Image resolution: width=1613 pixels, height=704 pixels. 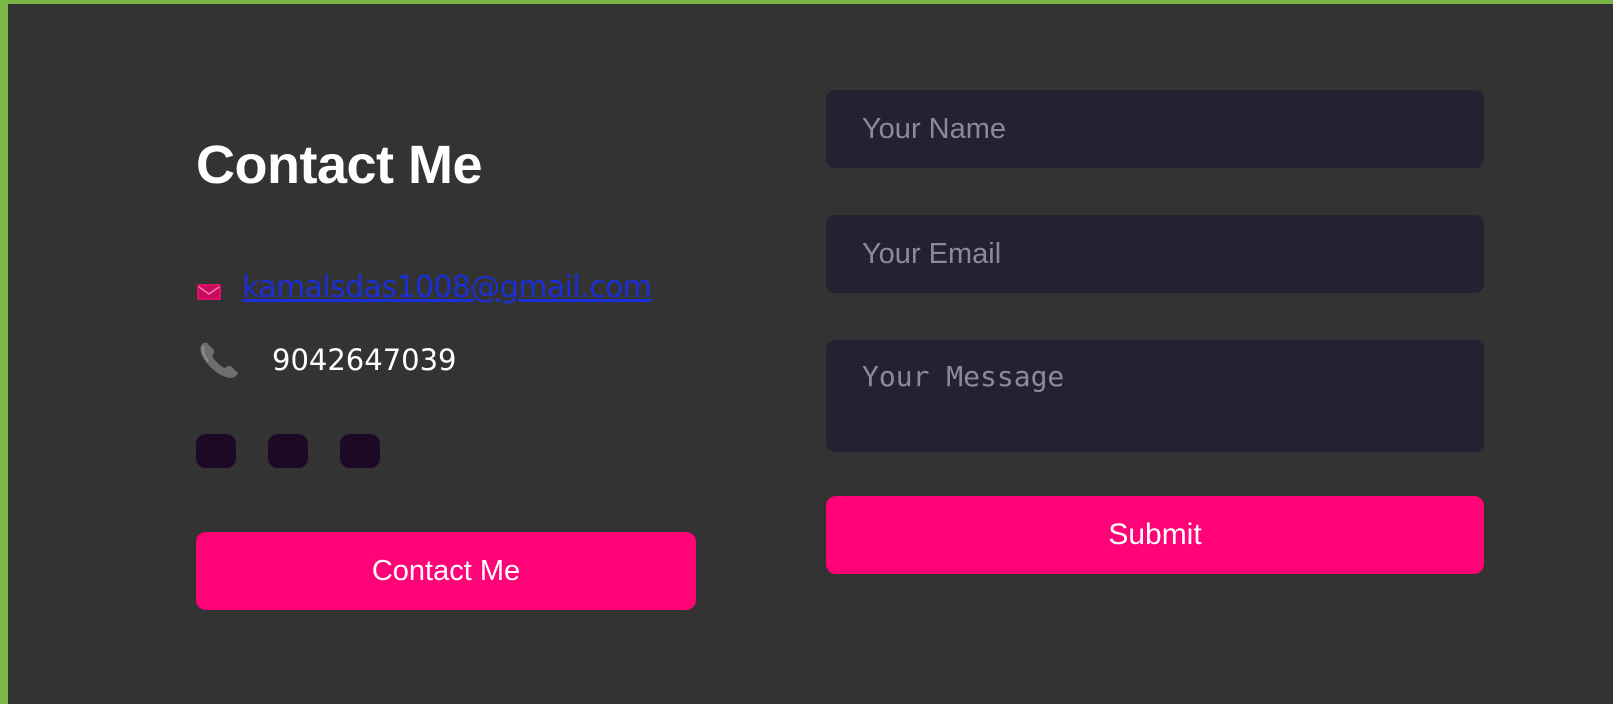 What do you see at coordinates (364, 360) in the screenshot?
I see `phone-number: 9042647039` at bounding box center [364, 360].